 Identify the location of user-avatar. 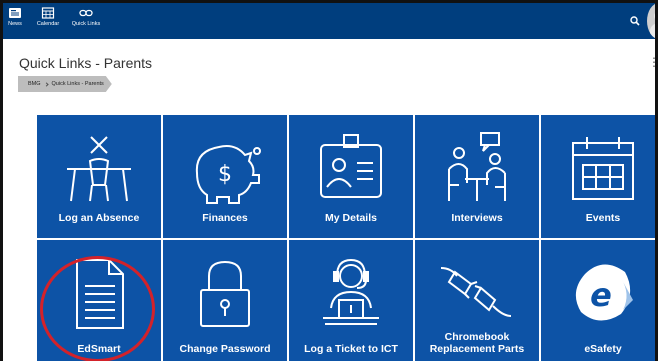
(651, 21).